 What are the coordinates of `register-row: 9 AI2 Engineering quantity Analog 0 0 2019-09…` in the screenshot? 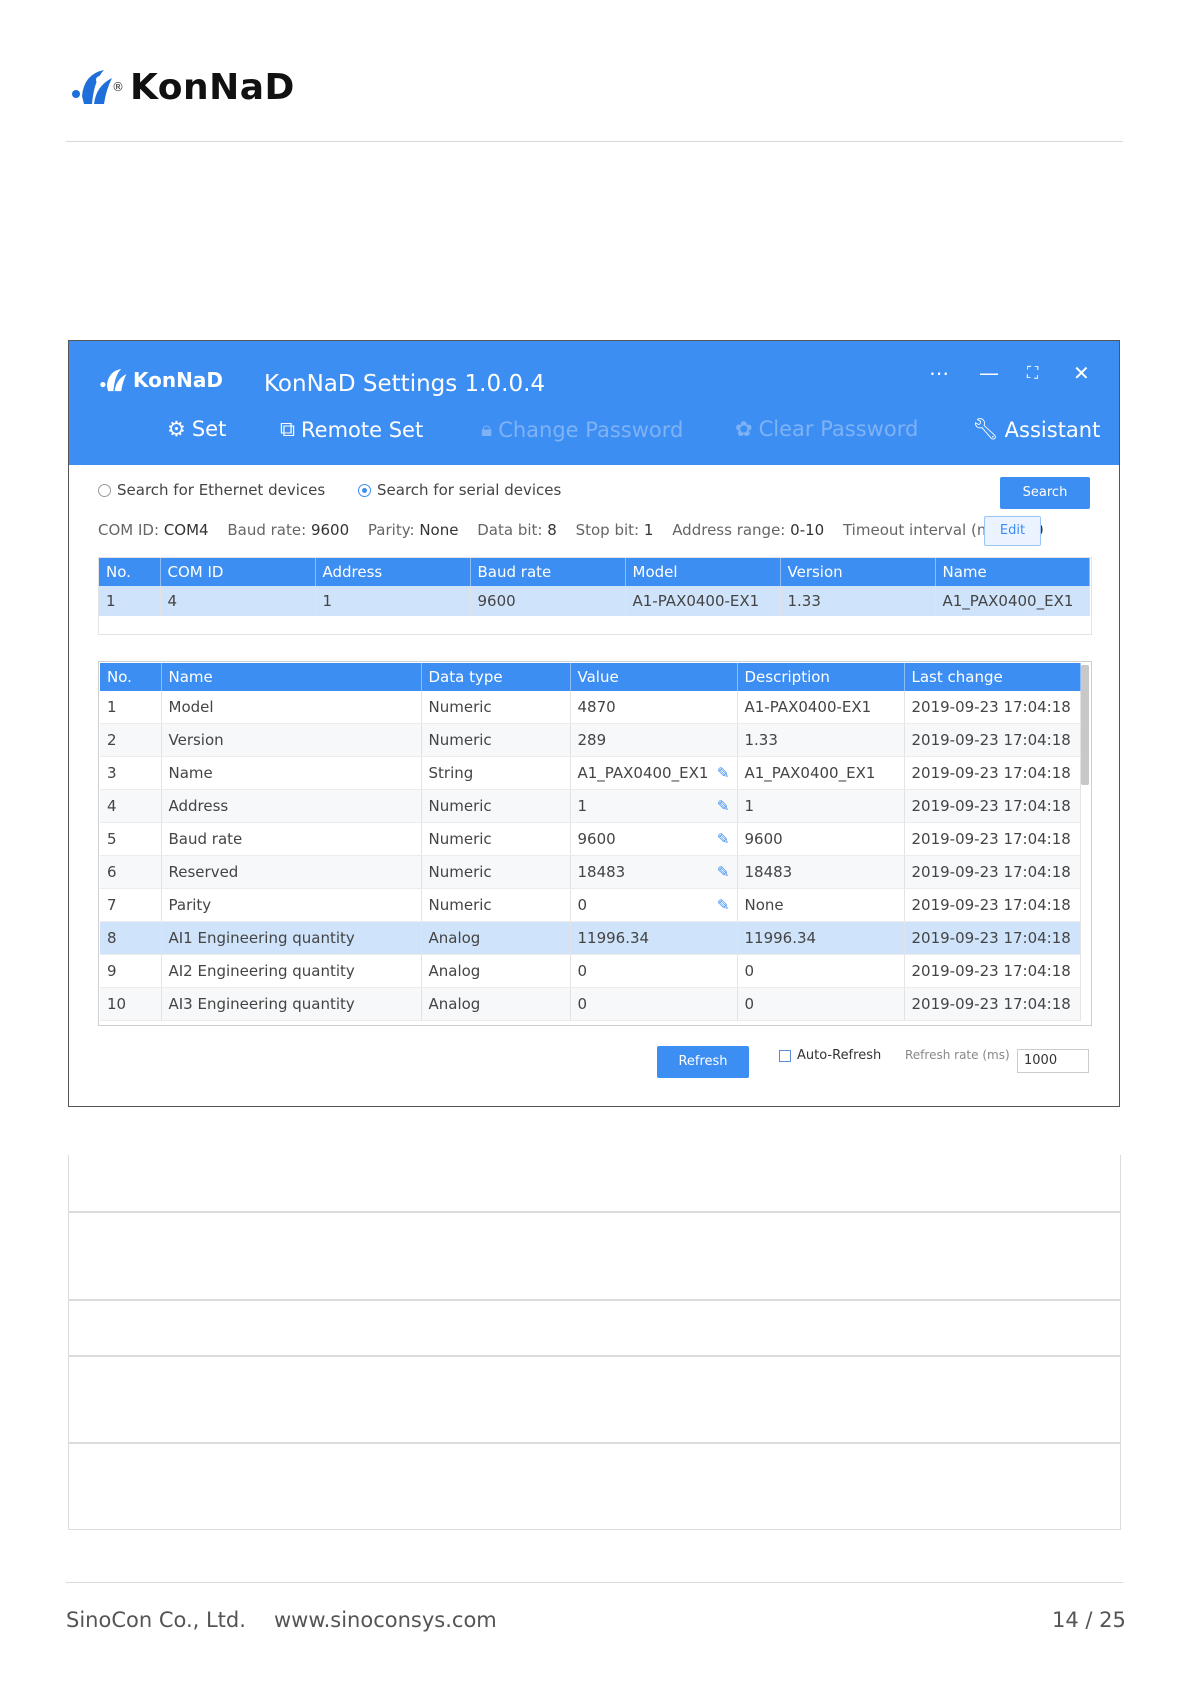 It's located at (590, 971).